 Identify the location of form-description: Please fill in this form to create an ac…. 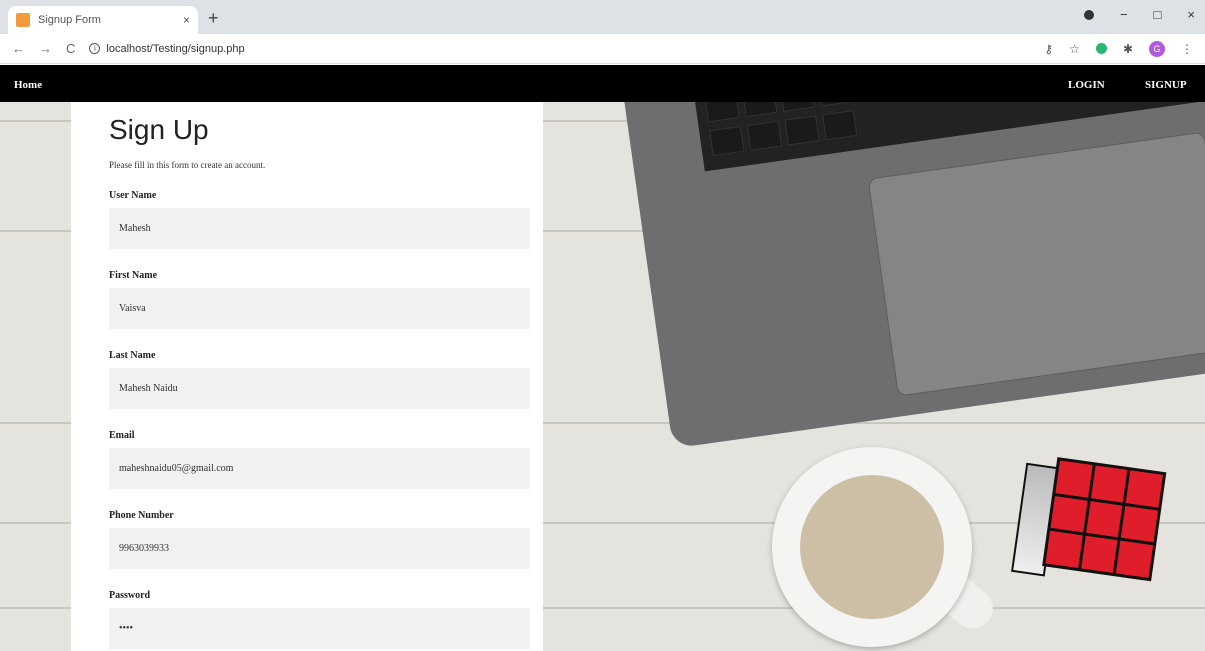
(187, 165).